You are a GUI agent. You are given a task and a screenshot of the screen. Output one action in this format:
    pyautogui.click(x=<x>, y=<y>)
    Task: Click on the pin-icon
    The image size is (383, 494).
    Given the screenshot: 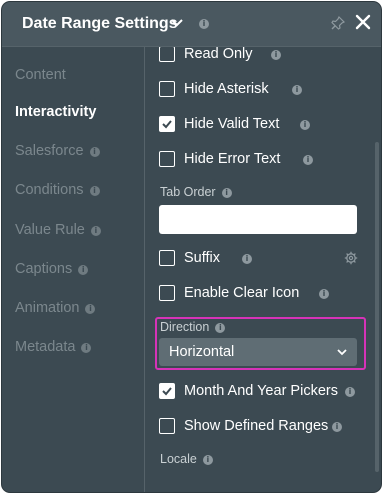 What is the action you would take?
    pyautogui.click(x=338, y=23)
    